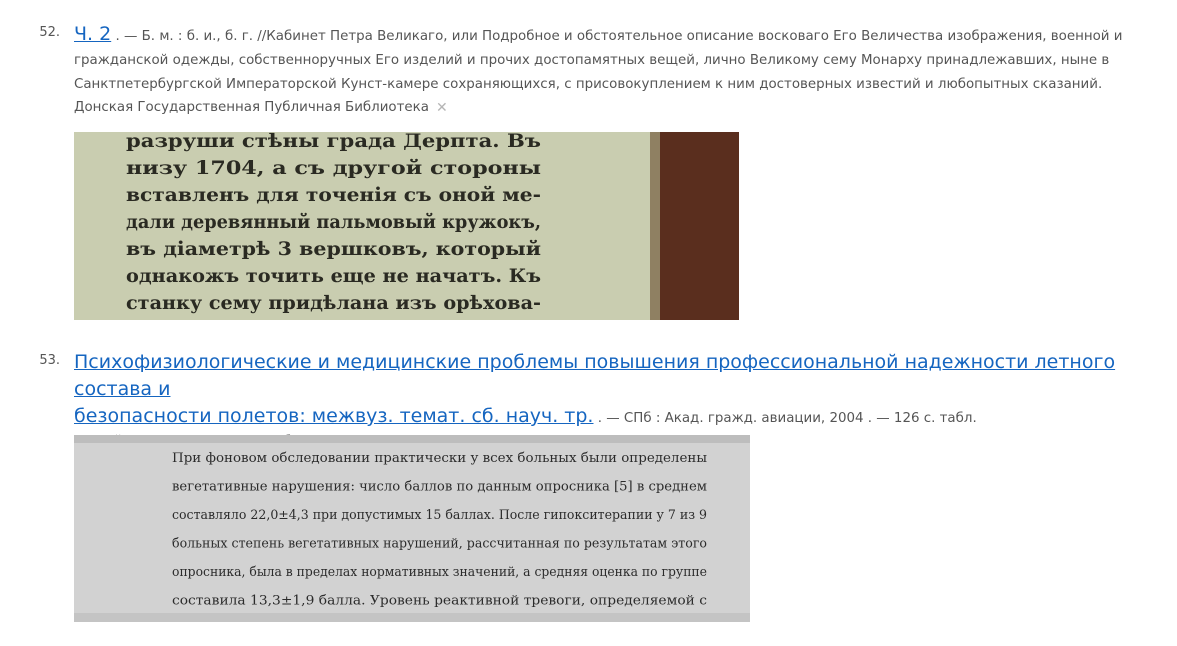  I want to click on scan-text-line: разруши стѣны града Дерпта. Въ, so click(333, 142).